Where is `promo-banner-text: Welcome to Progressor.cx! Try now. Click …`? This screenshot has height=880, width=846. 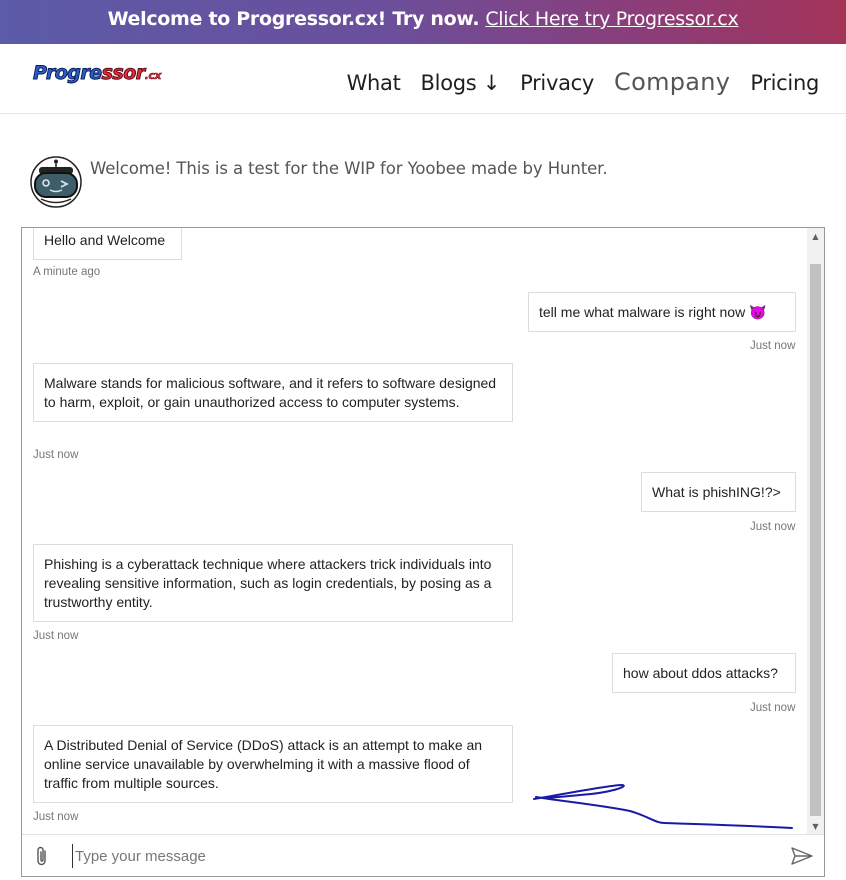
promo-banner-text: Welcome to Progressor.cx! Try now. Click … is located at coordinates (423, 19).